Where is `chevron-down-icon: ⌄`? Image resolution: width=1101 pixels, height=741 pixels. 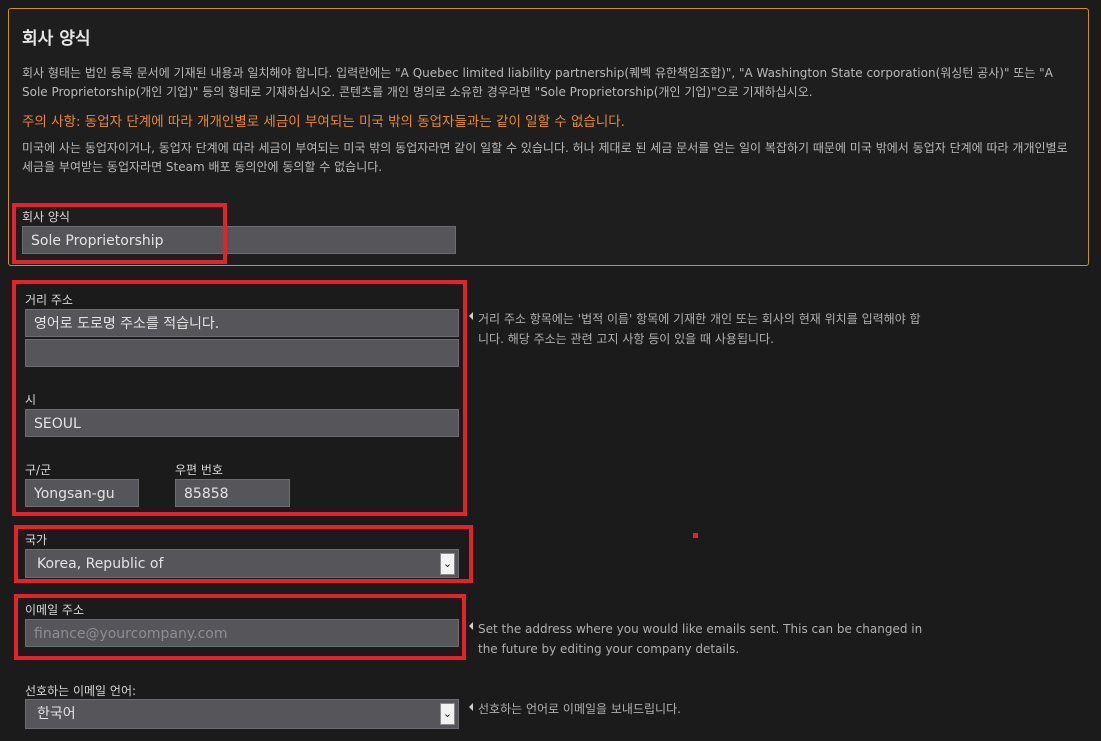
chevron-down-icon: ⌄ is located at coordinates (447, 714).